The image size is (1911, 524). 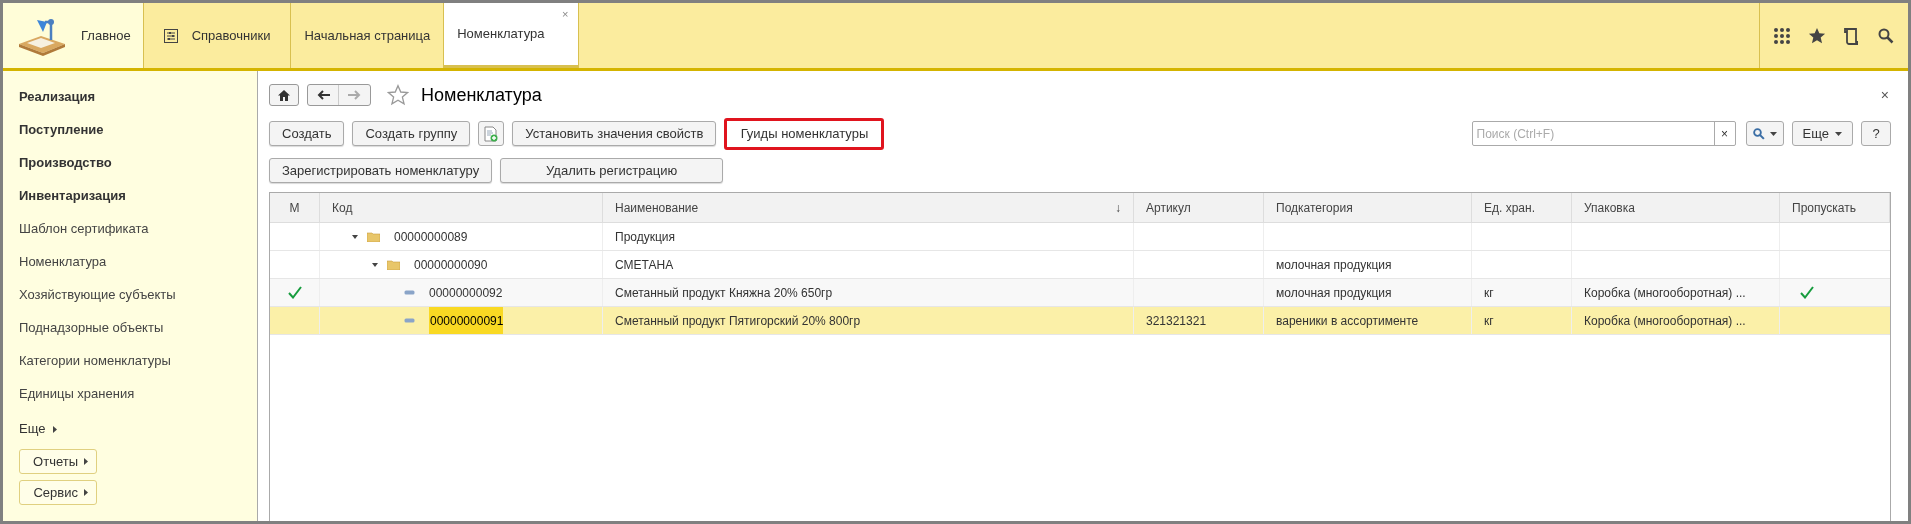 I want to click on toolbar-button: Создать, so click(x=307, y=133).